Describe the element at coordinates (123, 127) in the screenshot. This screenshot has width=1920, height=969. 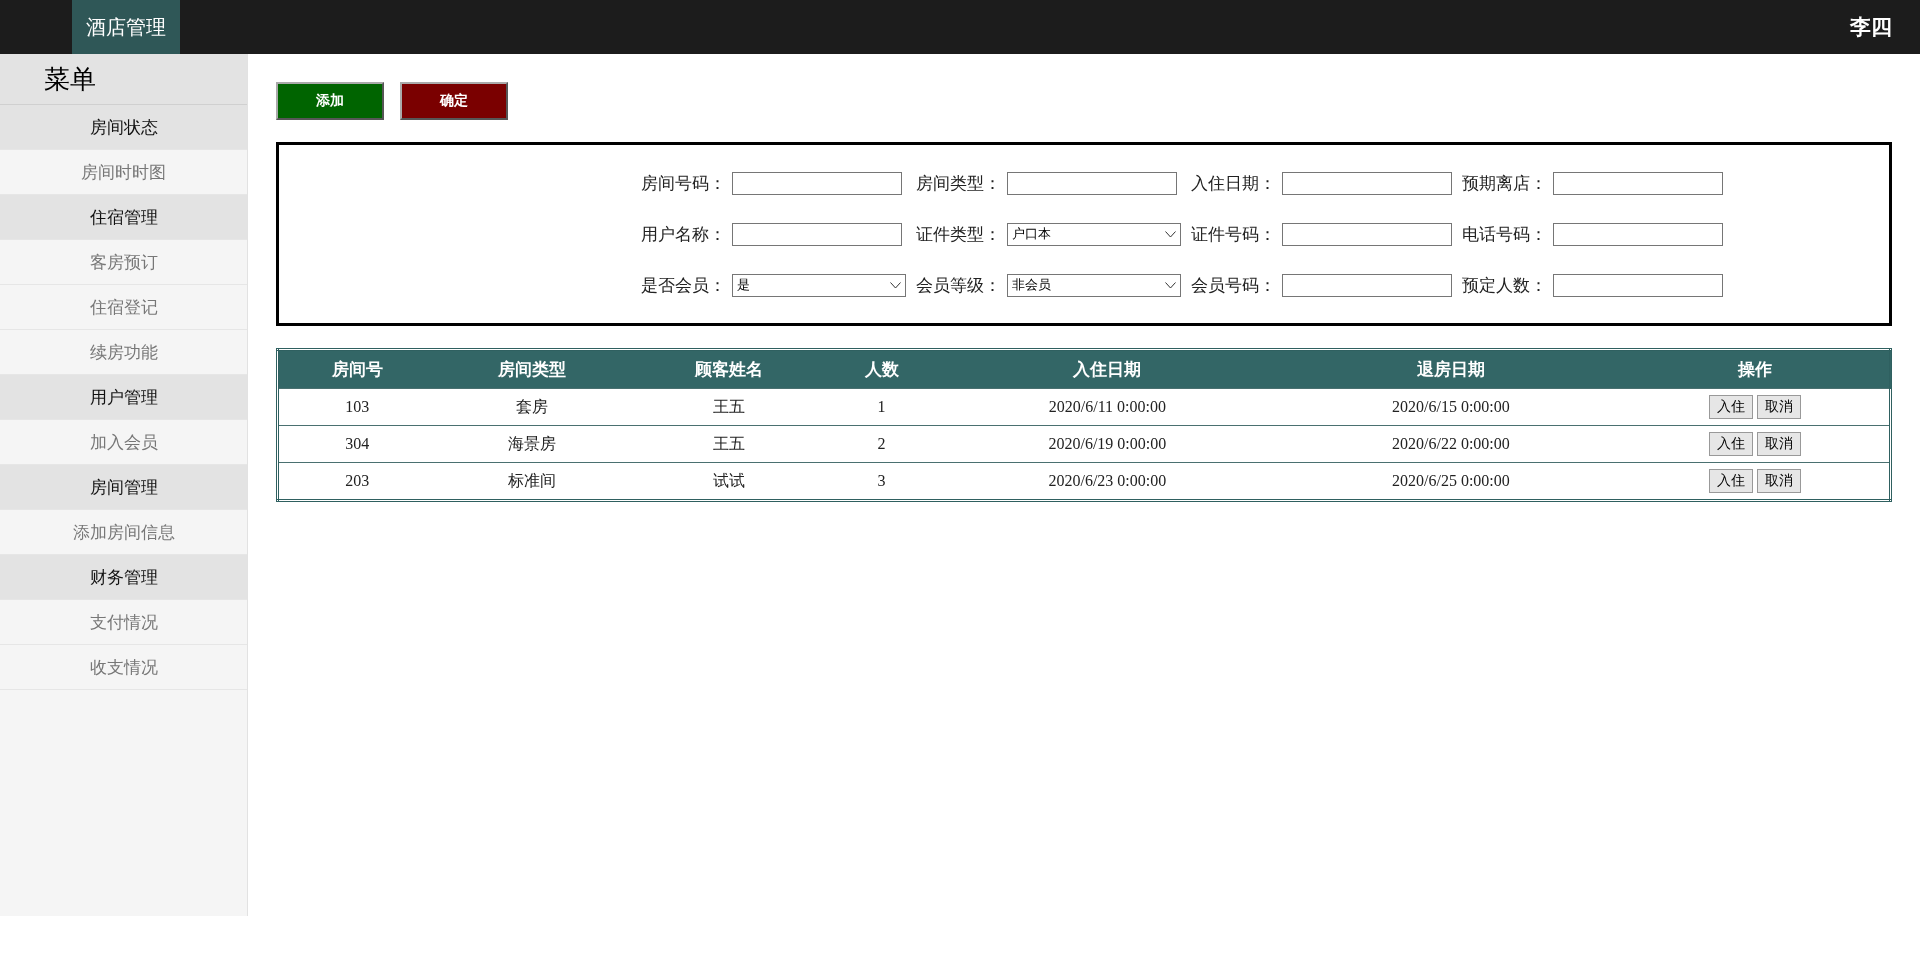
I see `menu-group-header: 房间状态` at that location.